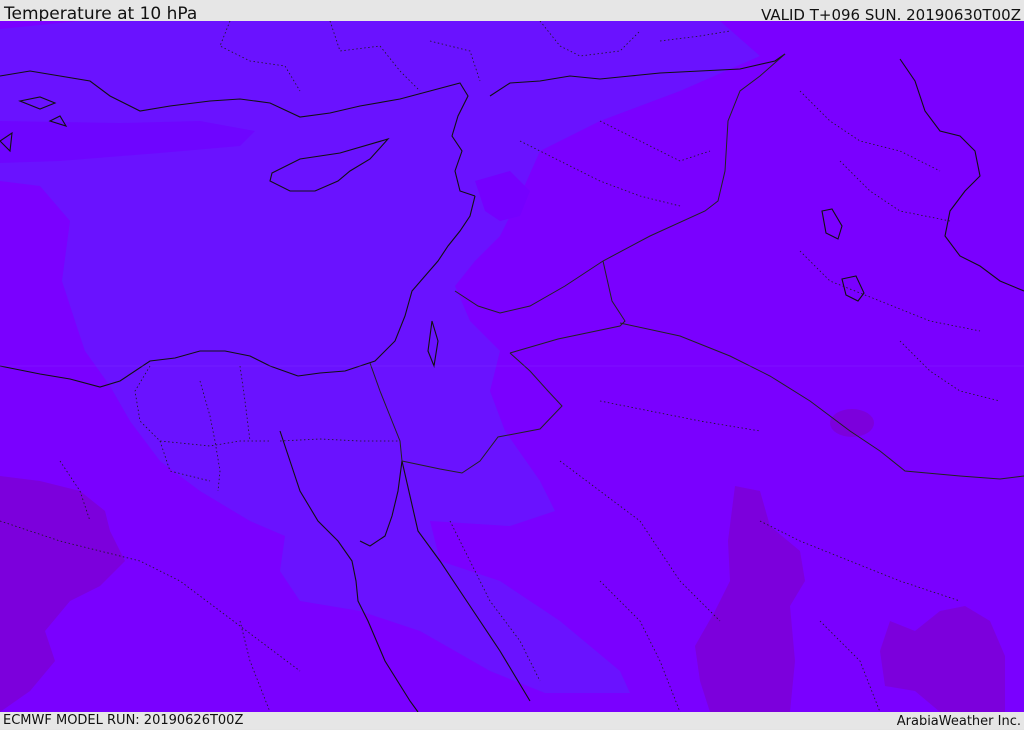  What do you see at coordinates (958, 721) in the screenshot?
I see `credit-label: ArabiaWeather Inc.` at bounding box center [958, 721].